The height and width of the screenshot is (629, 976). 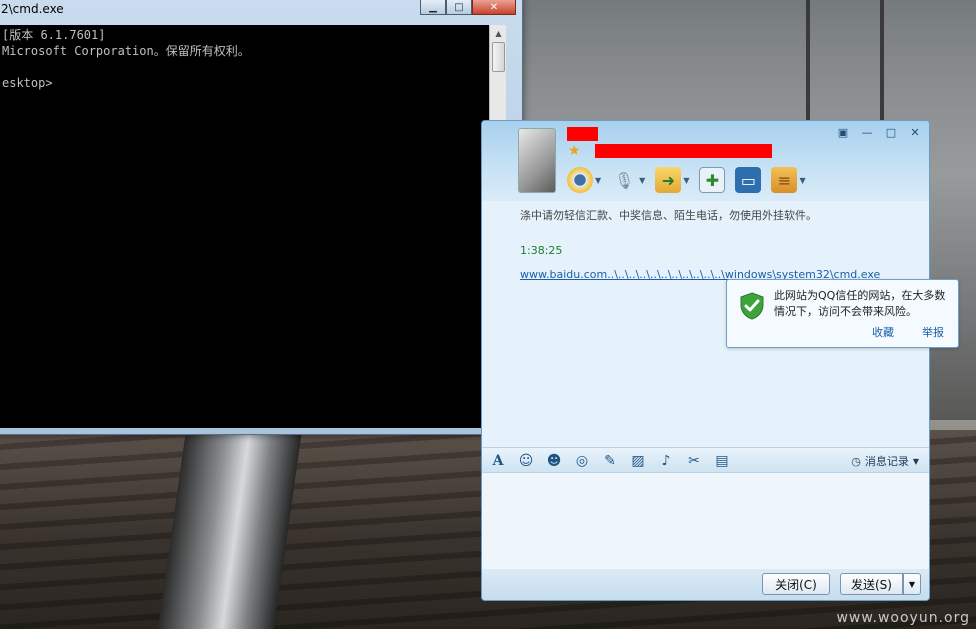 What do you see at coordinates (574, 151) in the screenshot?
I see `star-icon: ★` at bounding box center [574, 151].